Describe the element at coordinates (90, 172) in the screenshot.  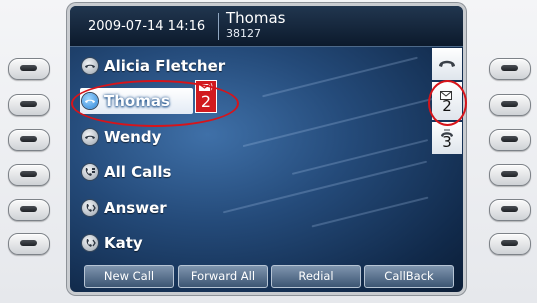
I see `all-calls-icon` at that location.